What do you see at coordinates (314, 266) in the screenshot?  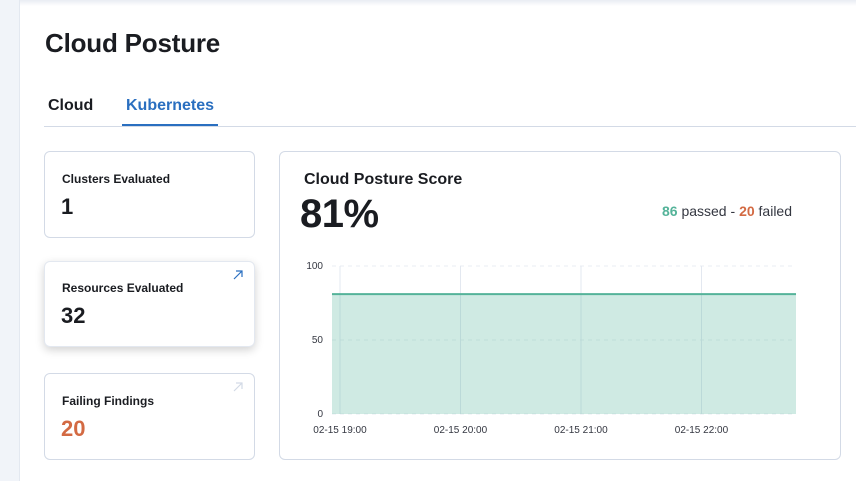 I see `y-tick-label: 100` at bounding box center [314, 266].